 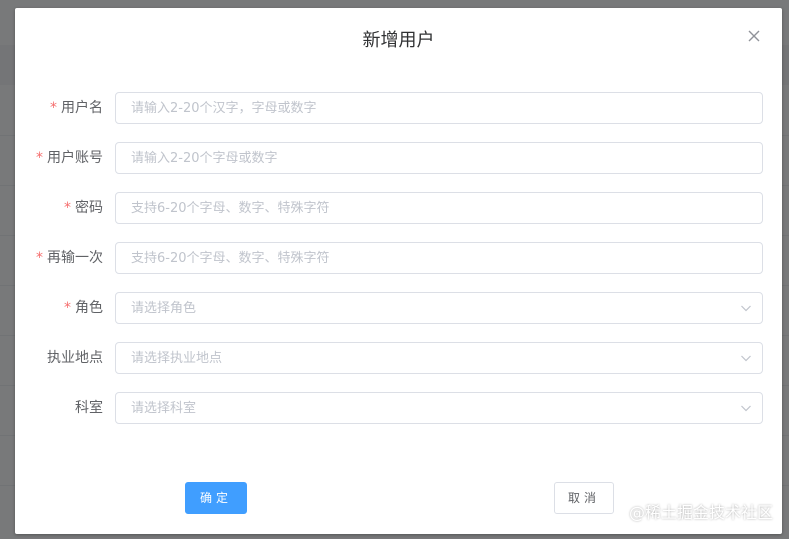 I want to click on confirm-password-input-wrapper, so click(x=439, y=258).